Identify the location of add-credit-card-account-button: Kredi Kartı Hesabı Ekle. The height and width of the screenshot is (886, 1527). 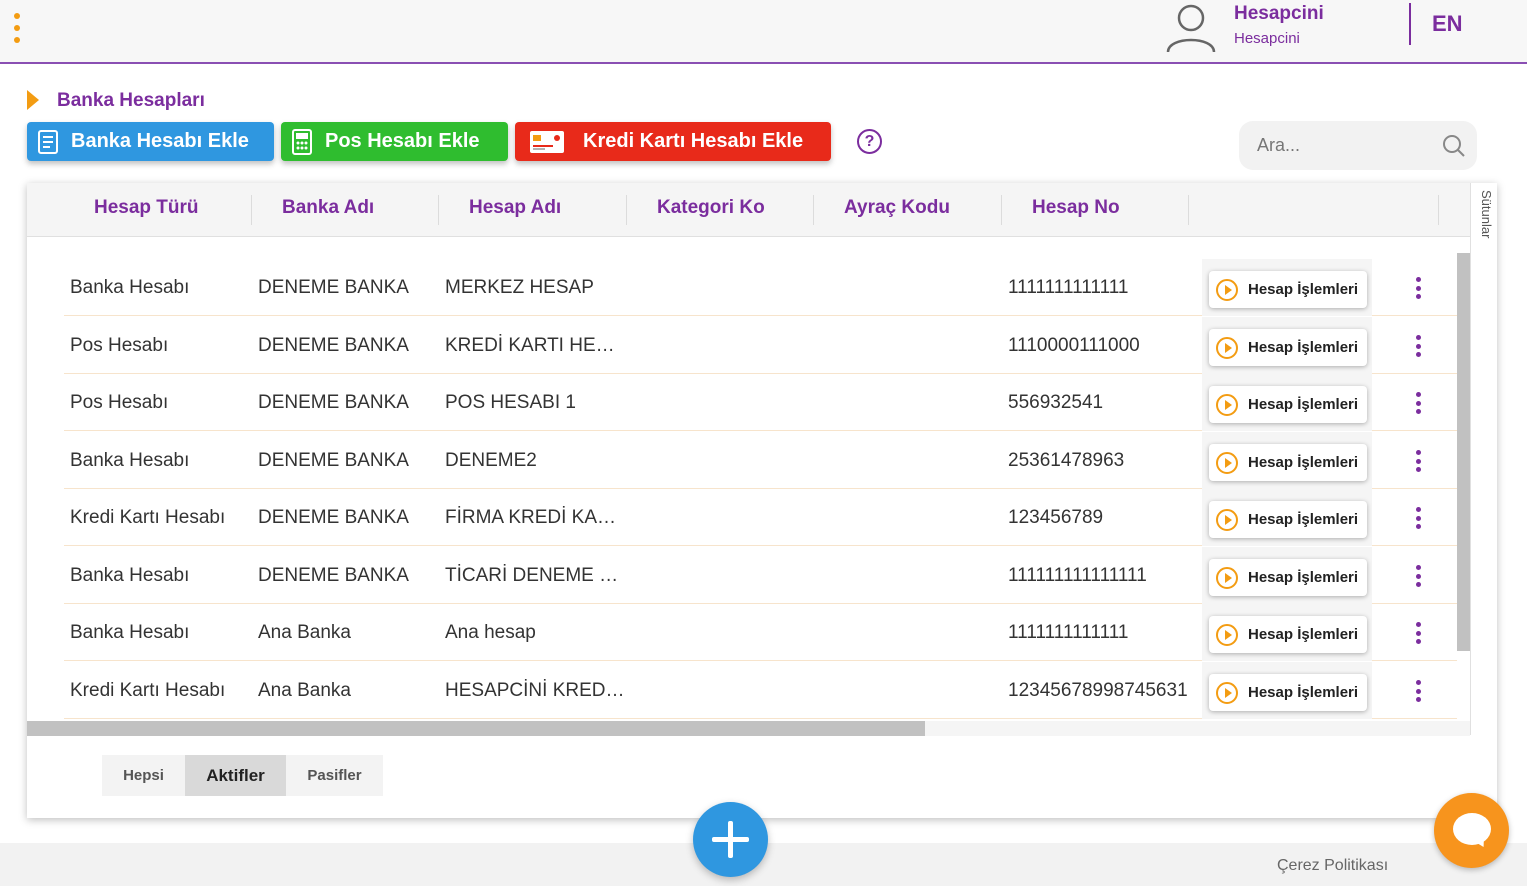
(673, 141).